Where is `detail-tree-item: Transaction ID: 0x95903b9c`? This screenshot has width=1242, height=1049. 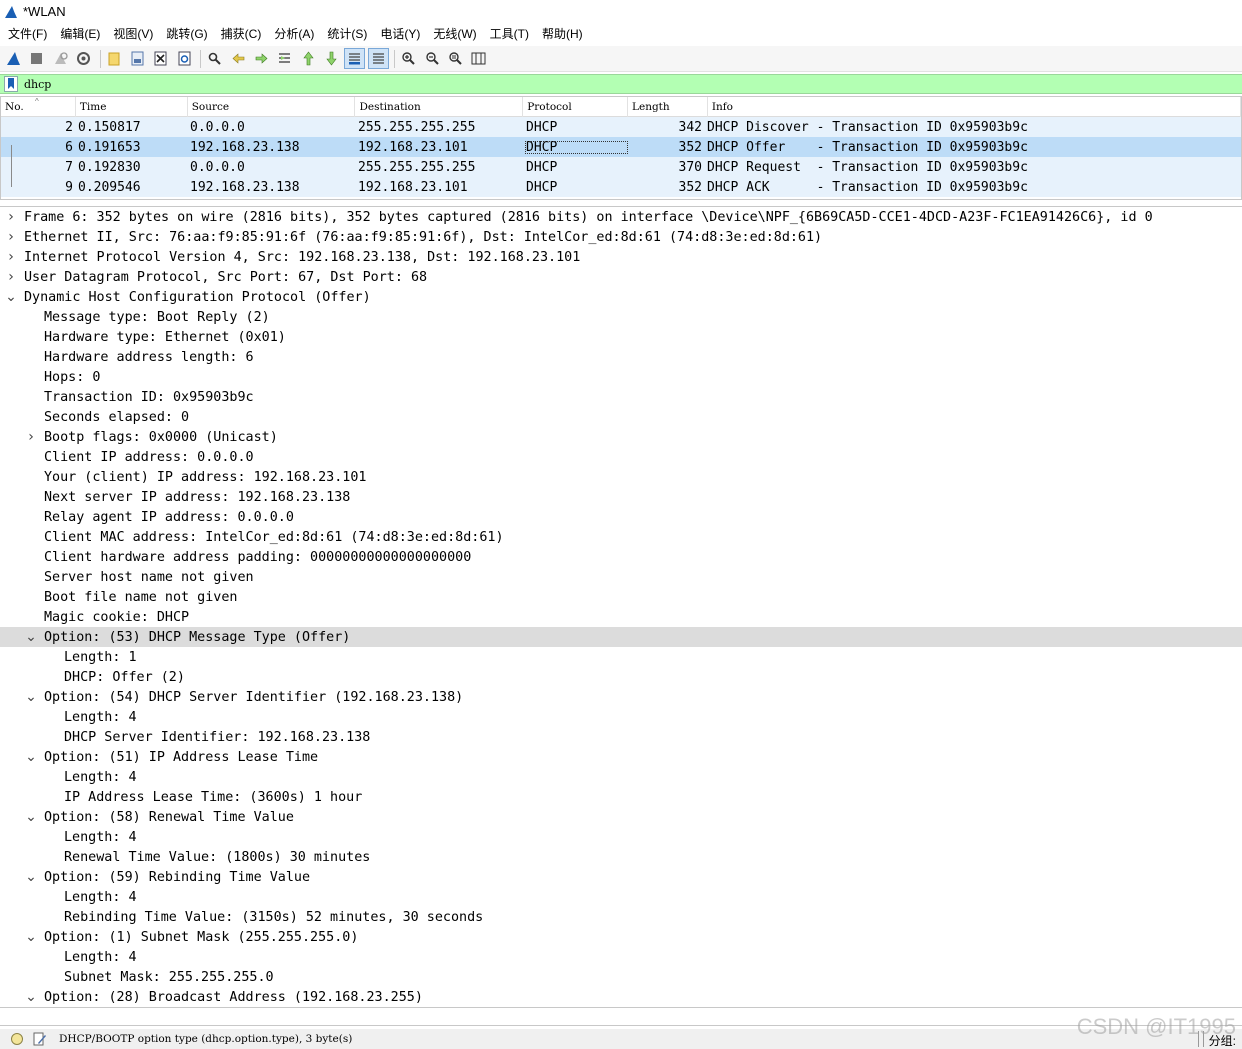 detail-tree-item: Transaction ID: 0x95903b9c is located at coordinates (621, 397).